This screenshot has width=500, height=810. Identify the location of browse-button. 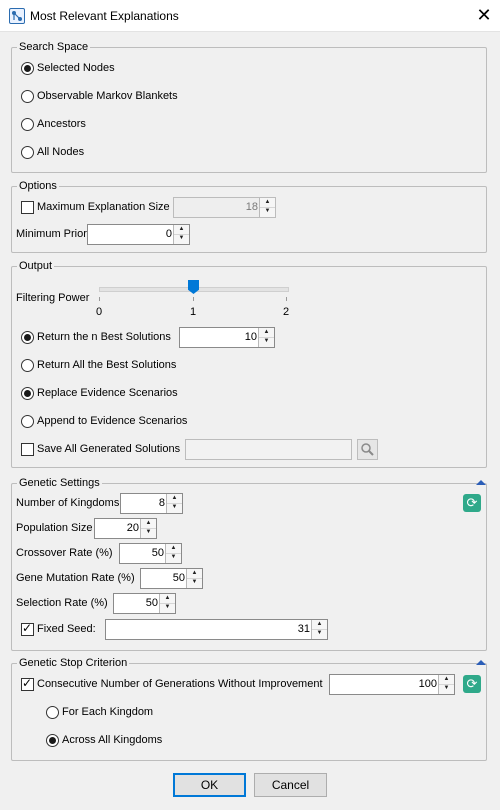
(367, 449).